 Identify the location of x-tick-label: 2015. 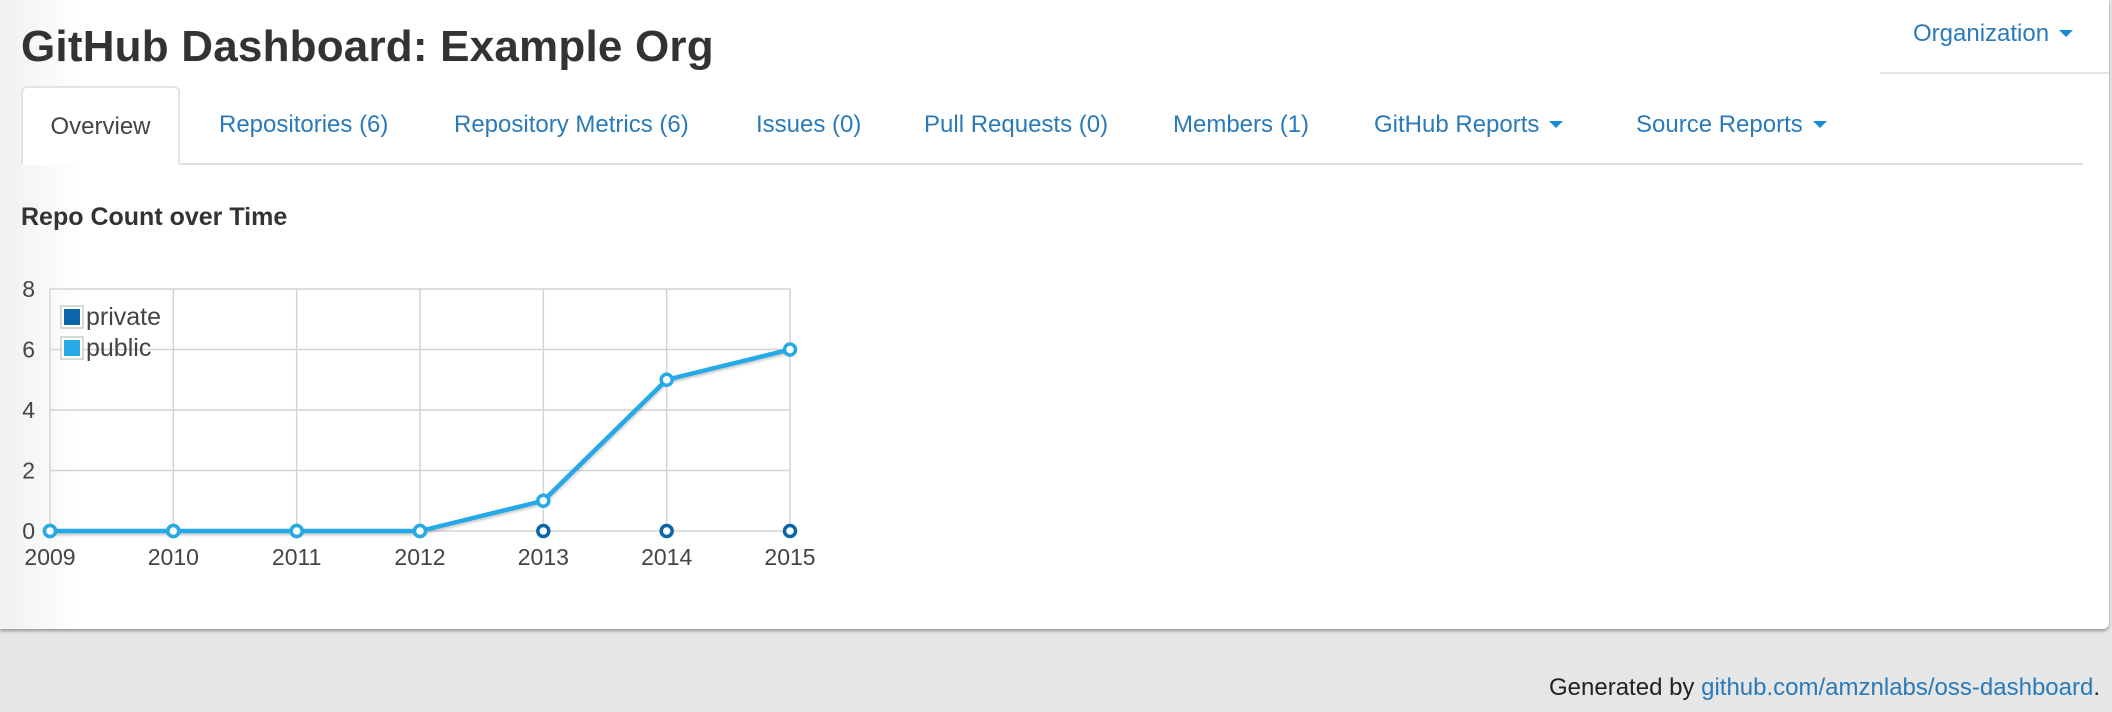
(789, 557).